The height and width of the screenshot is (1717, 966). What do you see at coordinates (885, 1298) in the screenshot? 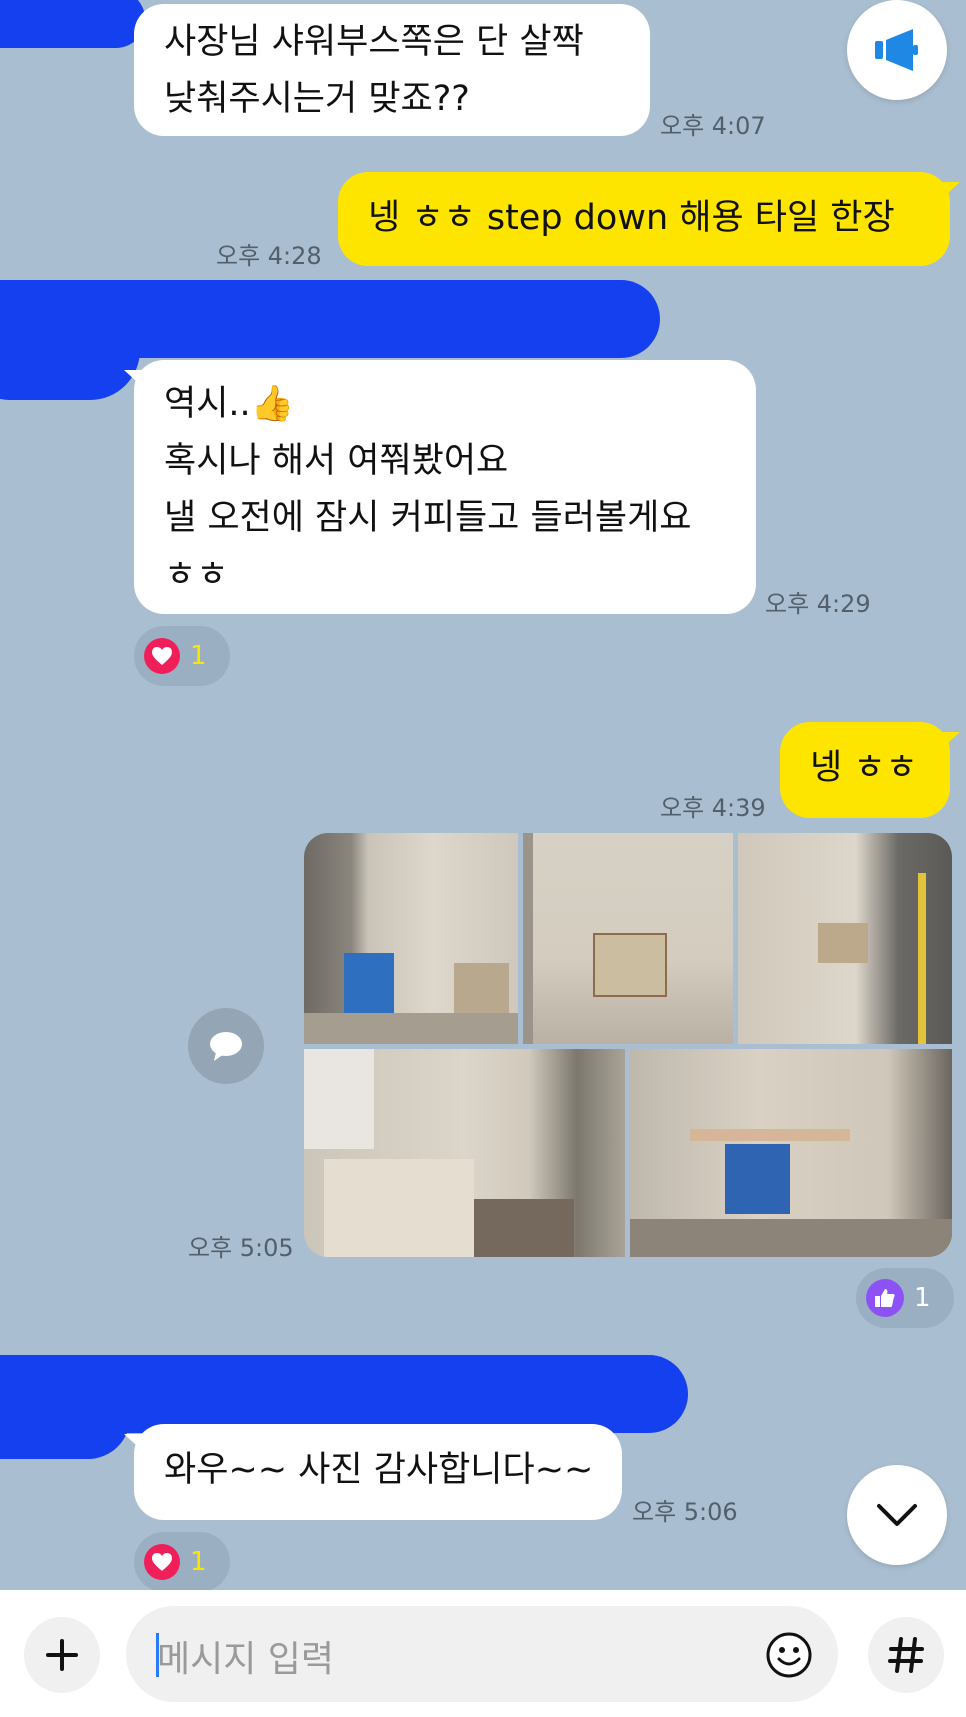
I see `thumbs-up-icon` at bounding box center [885, 1298].